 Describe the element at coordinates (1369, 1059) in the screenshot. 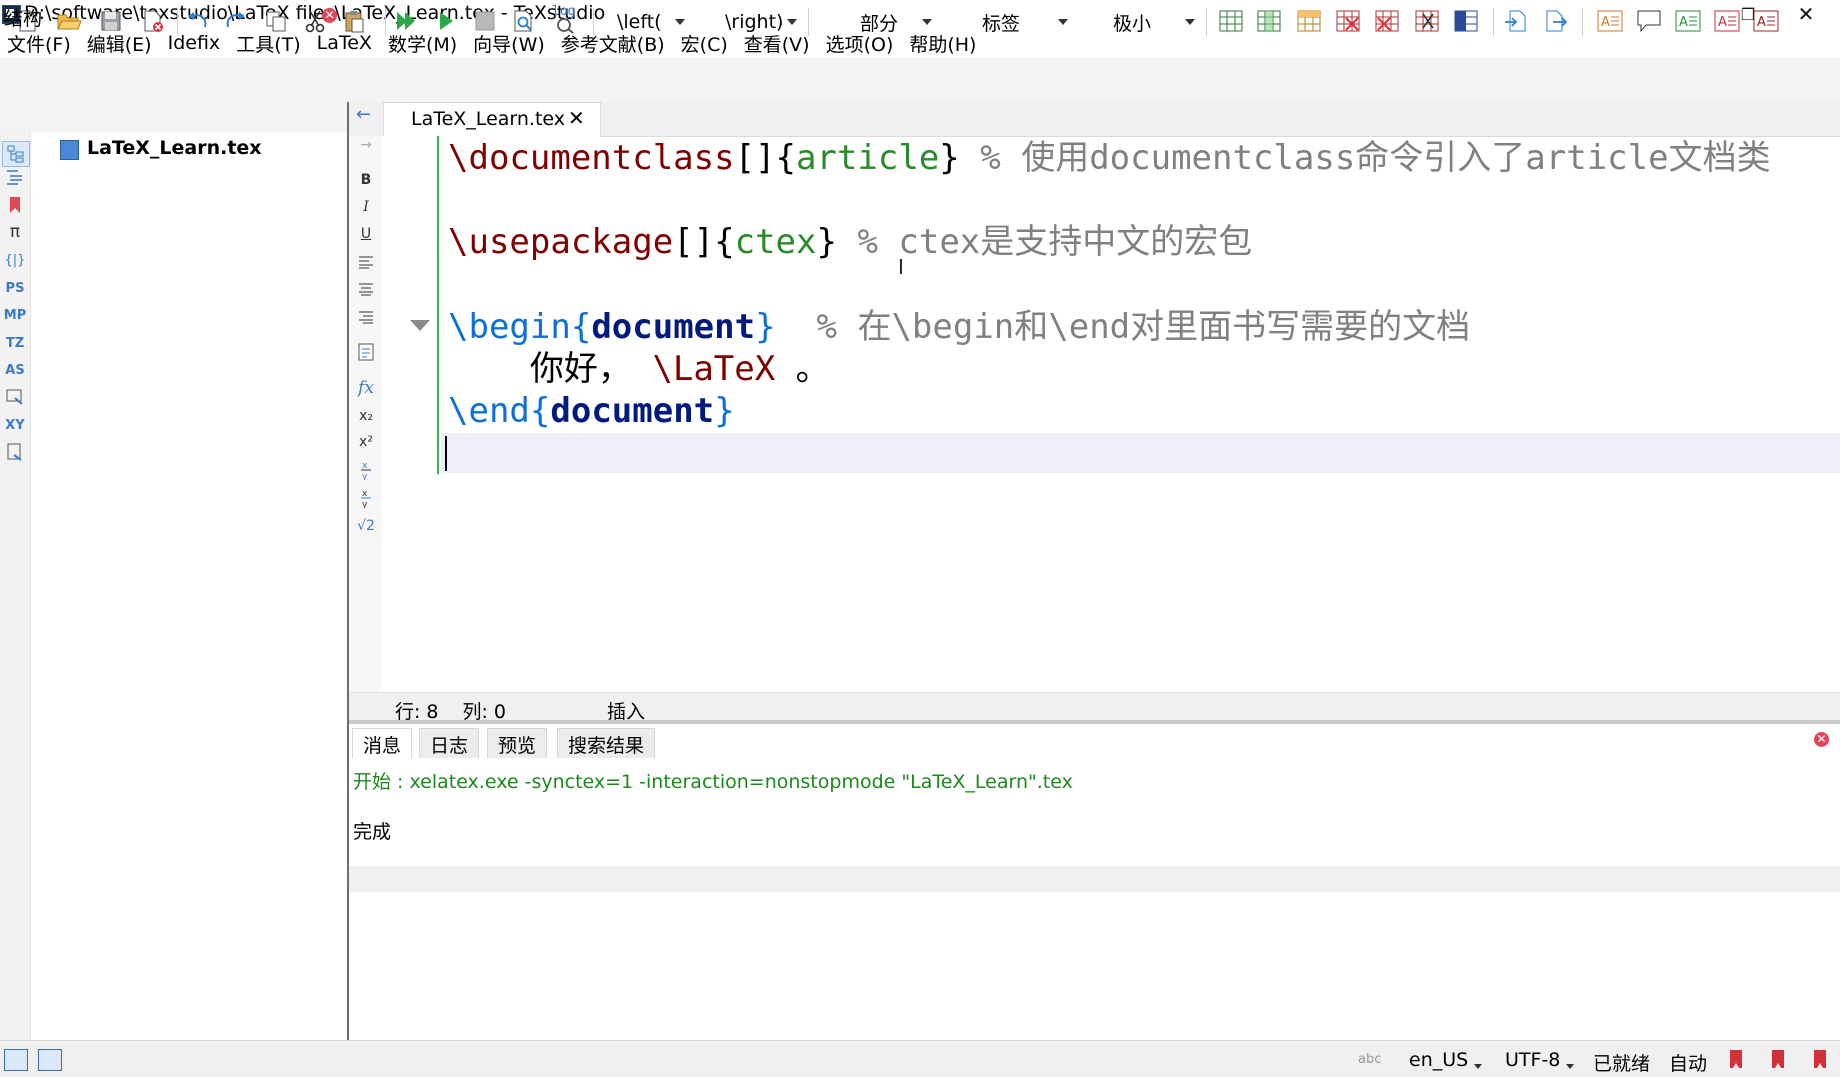

I see `spellcheck-icon: abc` at that location.